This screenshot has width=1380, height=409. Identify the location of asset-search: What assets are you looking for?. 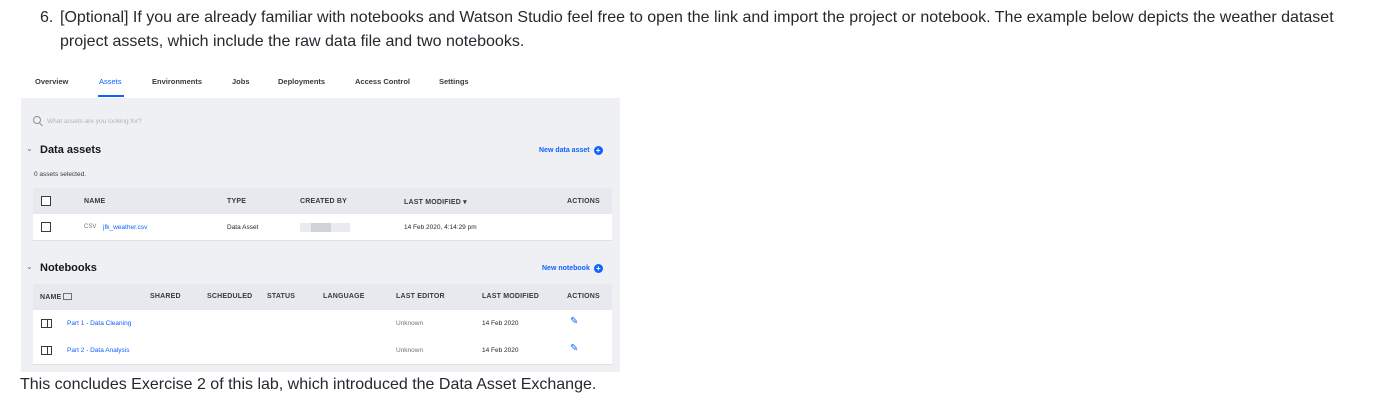
(87, 120).